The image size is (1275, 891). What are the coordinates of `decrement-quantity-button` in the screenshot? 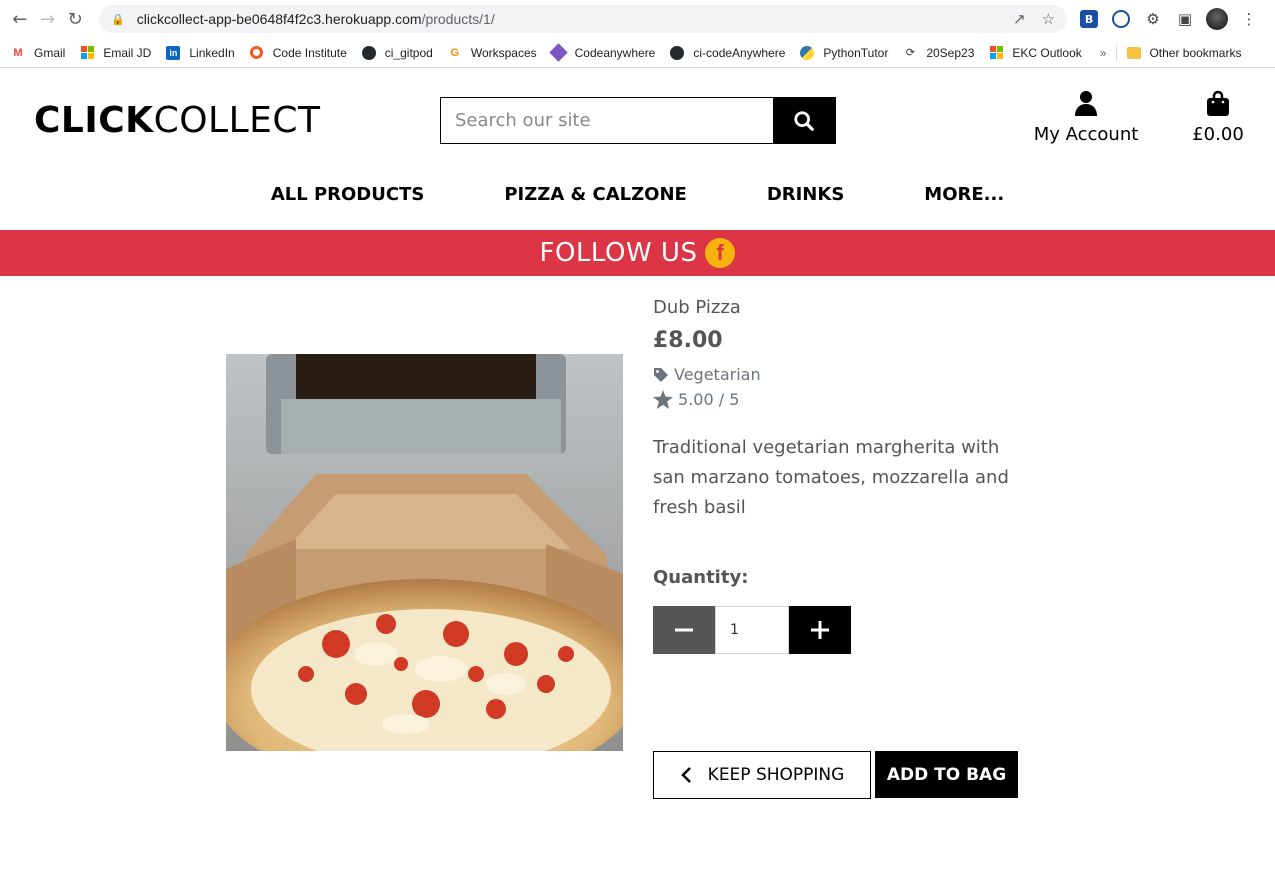 It's located at (684, 630).